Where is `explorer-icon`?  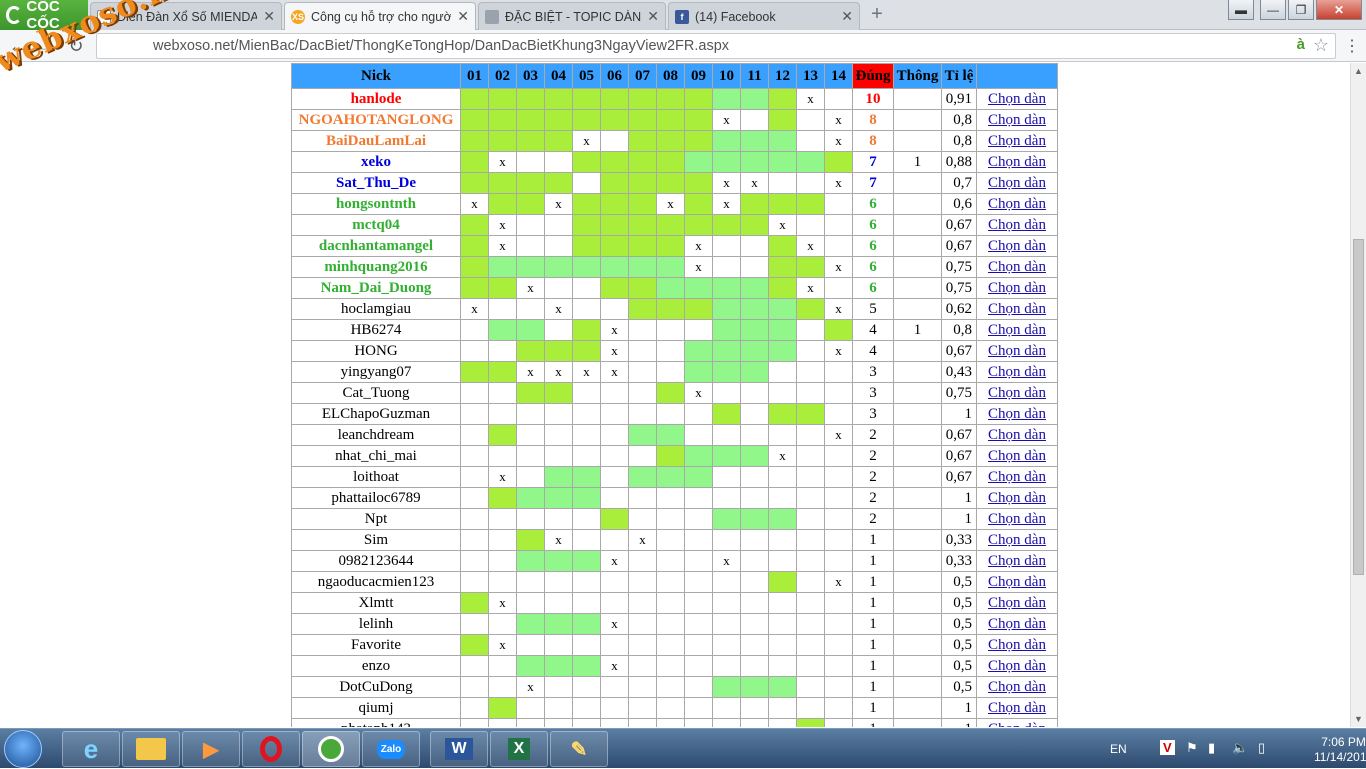 explorer-icon is located at coordinates (151, 749).